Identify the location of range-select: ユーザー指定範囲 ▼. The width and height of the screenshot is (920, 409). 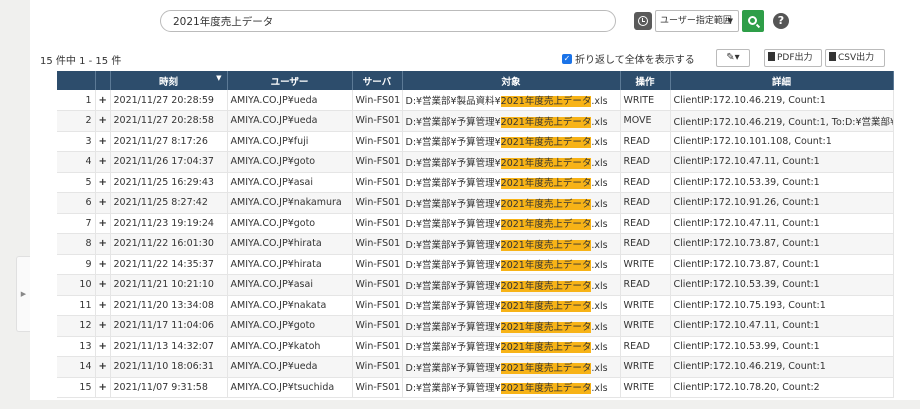
(697, 21).